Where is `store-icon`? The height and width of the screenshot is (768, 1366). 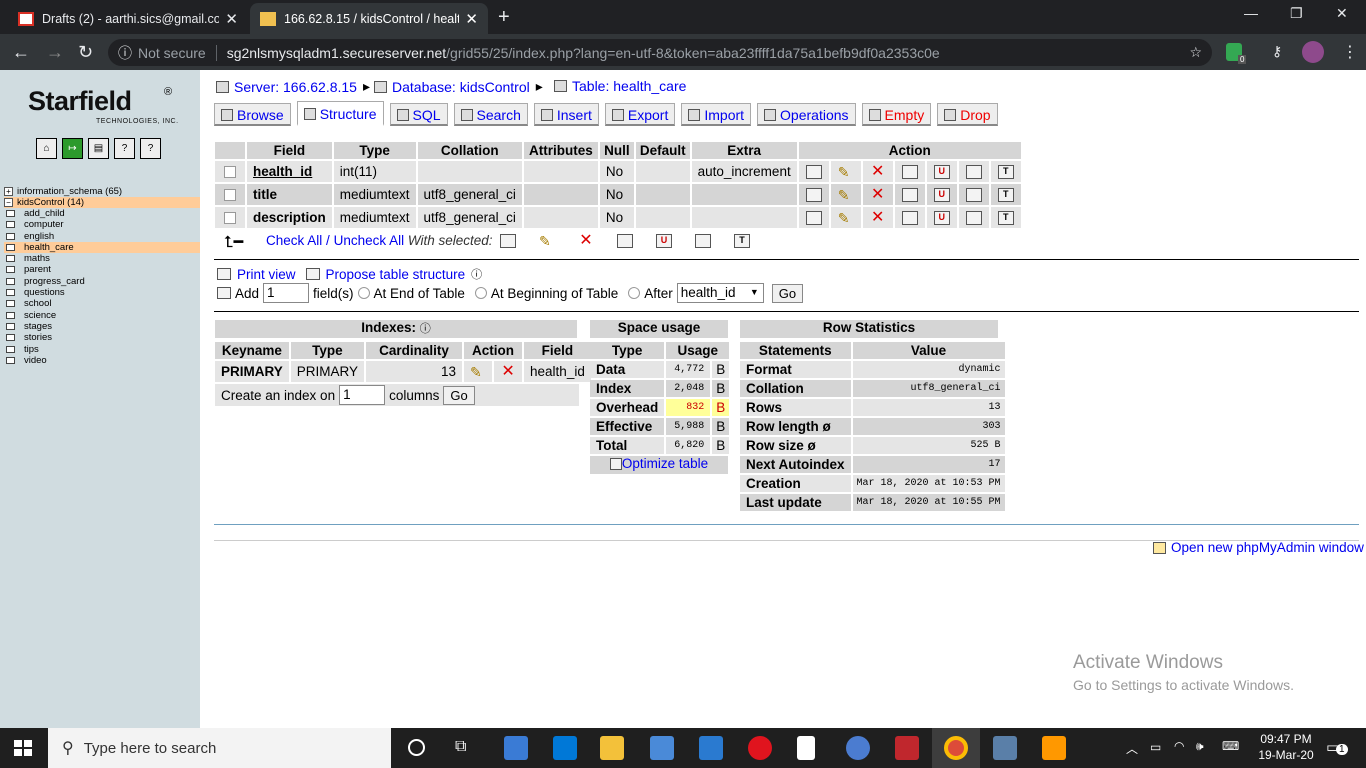
store-icon is located at coordinates (662, 748).